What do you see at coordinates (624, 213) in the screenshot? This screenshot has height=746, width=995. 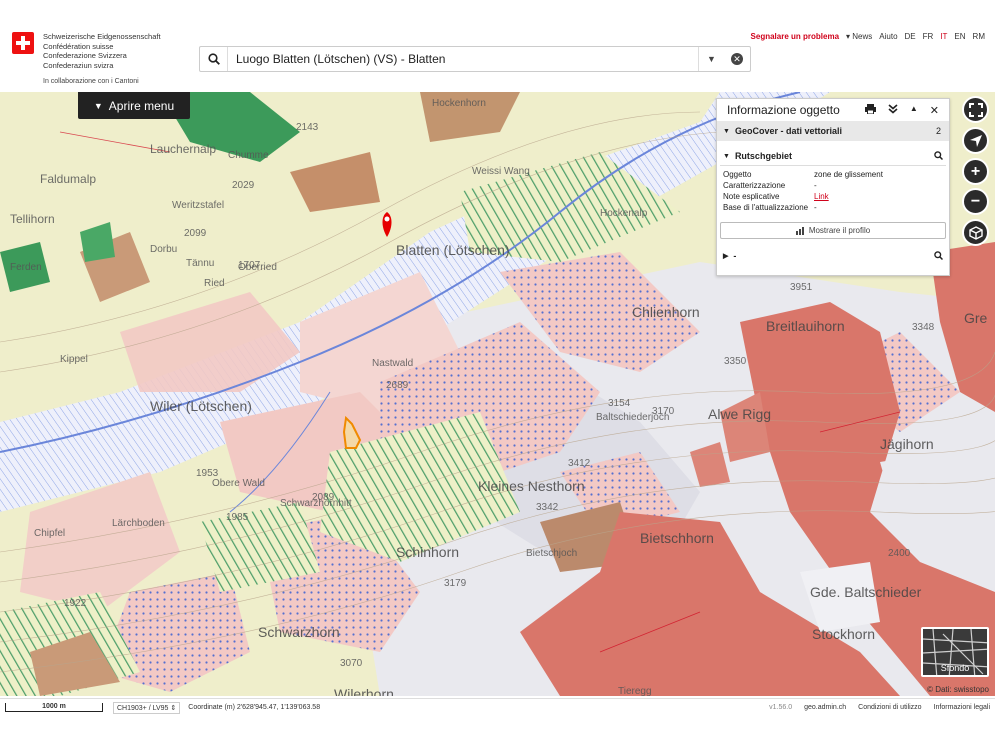 I see `map-label: Hockenalp` at bounding box center [624, 213].